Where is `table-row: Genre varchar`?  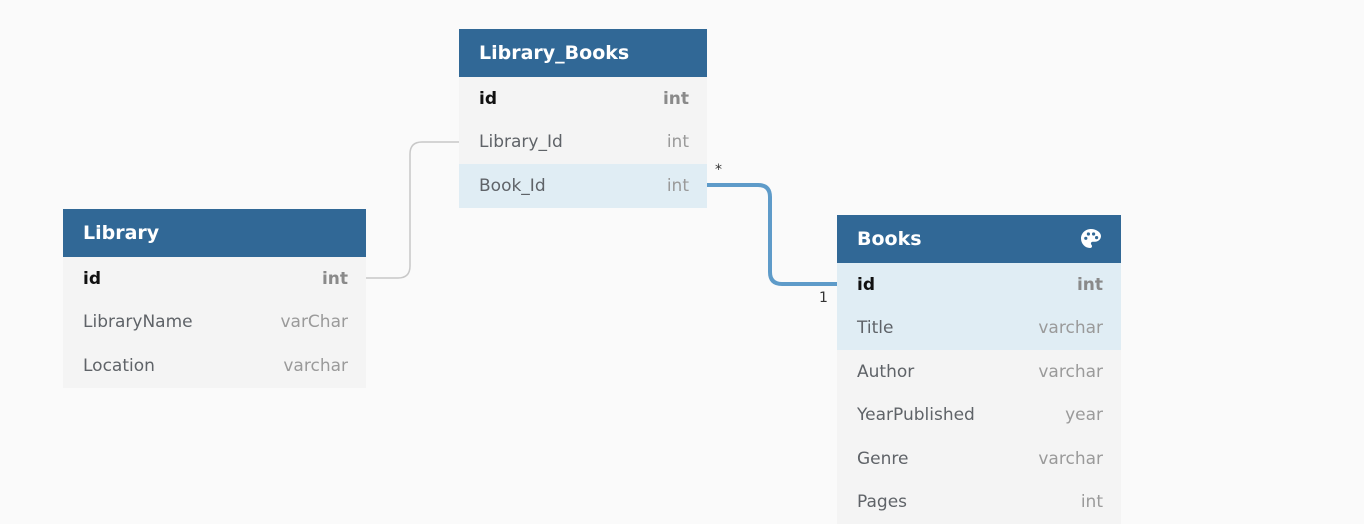 table-row: Genre varchar is located at coordinates (979, 459).